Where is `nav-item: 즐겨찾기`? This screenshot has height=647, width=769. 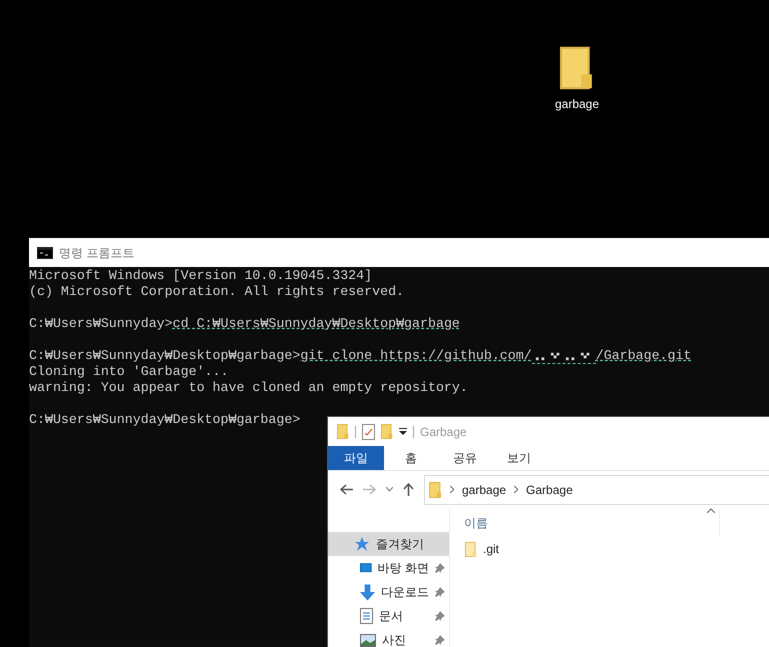 nav-item: 즐겨찾기 is located at coordinates (388, 544).